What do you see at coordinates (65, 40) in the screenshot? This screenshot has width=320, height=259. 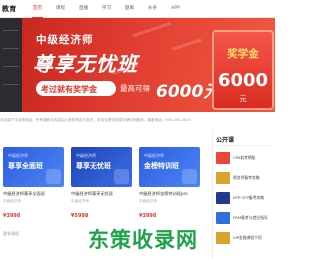 I see `banner-subtitle: 中级经济师` at bounding box center [65, 40].